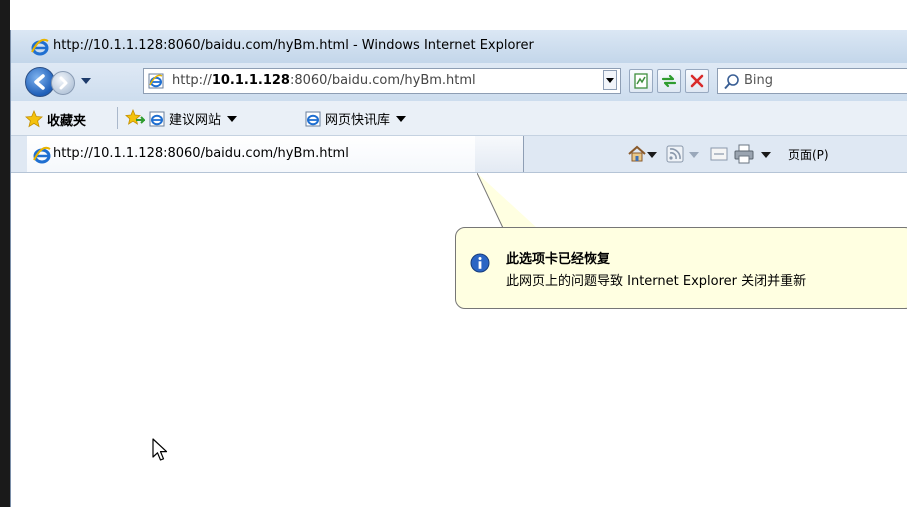 This screenshot has height=507, width=907. Describe the element at coordinates (458, 15) in the screenshot. I see `desktop-strip` at that location.